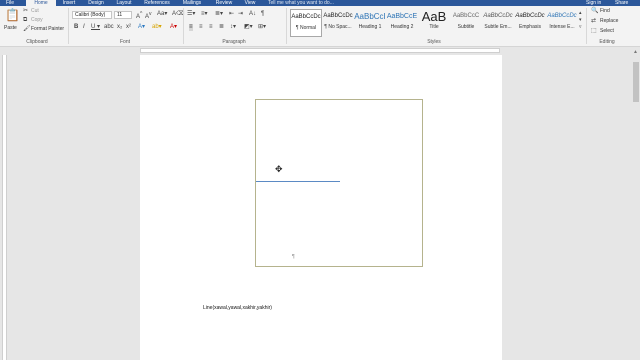  I want to click on font-group-label: Font, so click(124, 42).